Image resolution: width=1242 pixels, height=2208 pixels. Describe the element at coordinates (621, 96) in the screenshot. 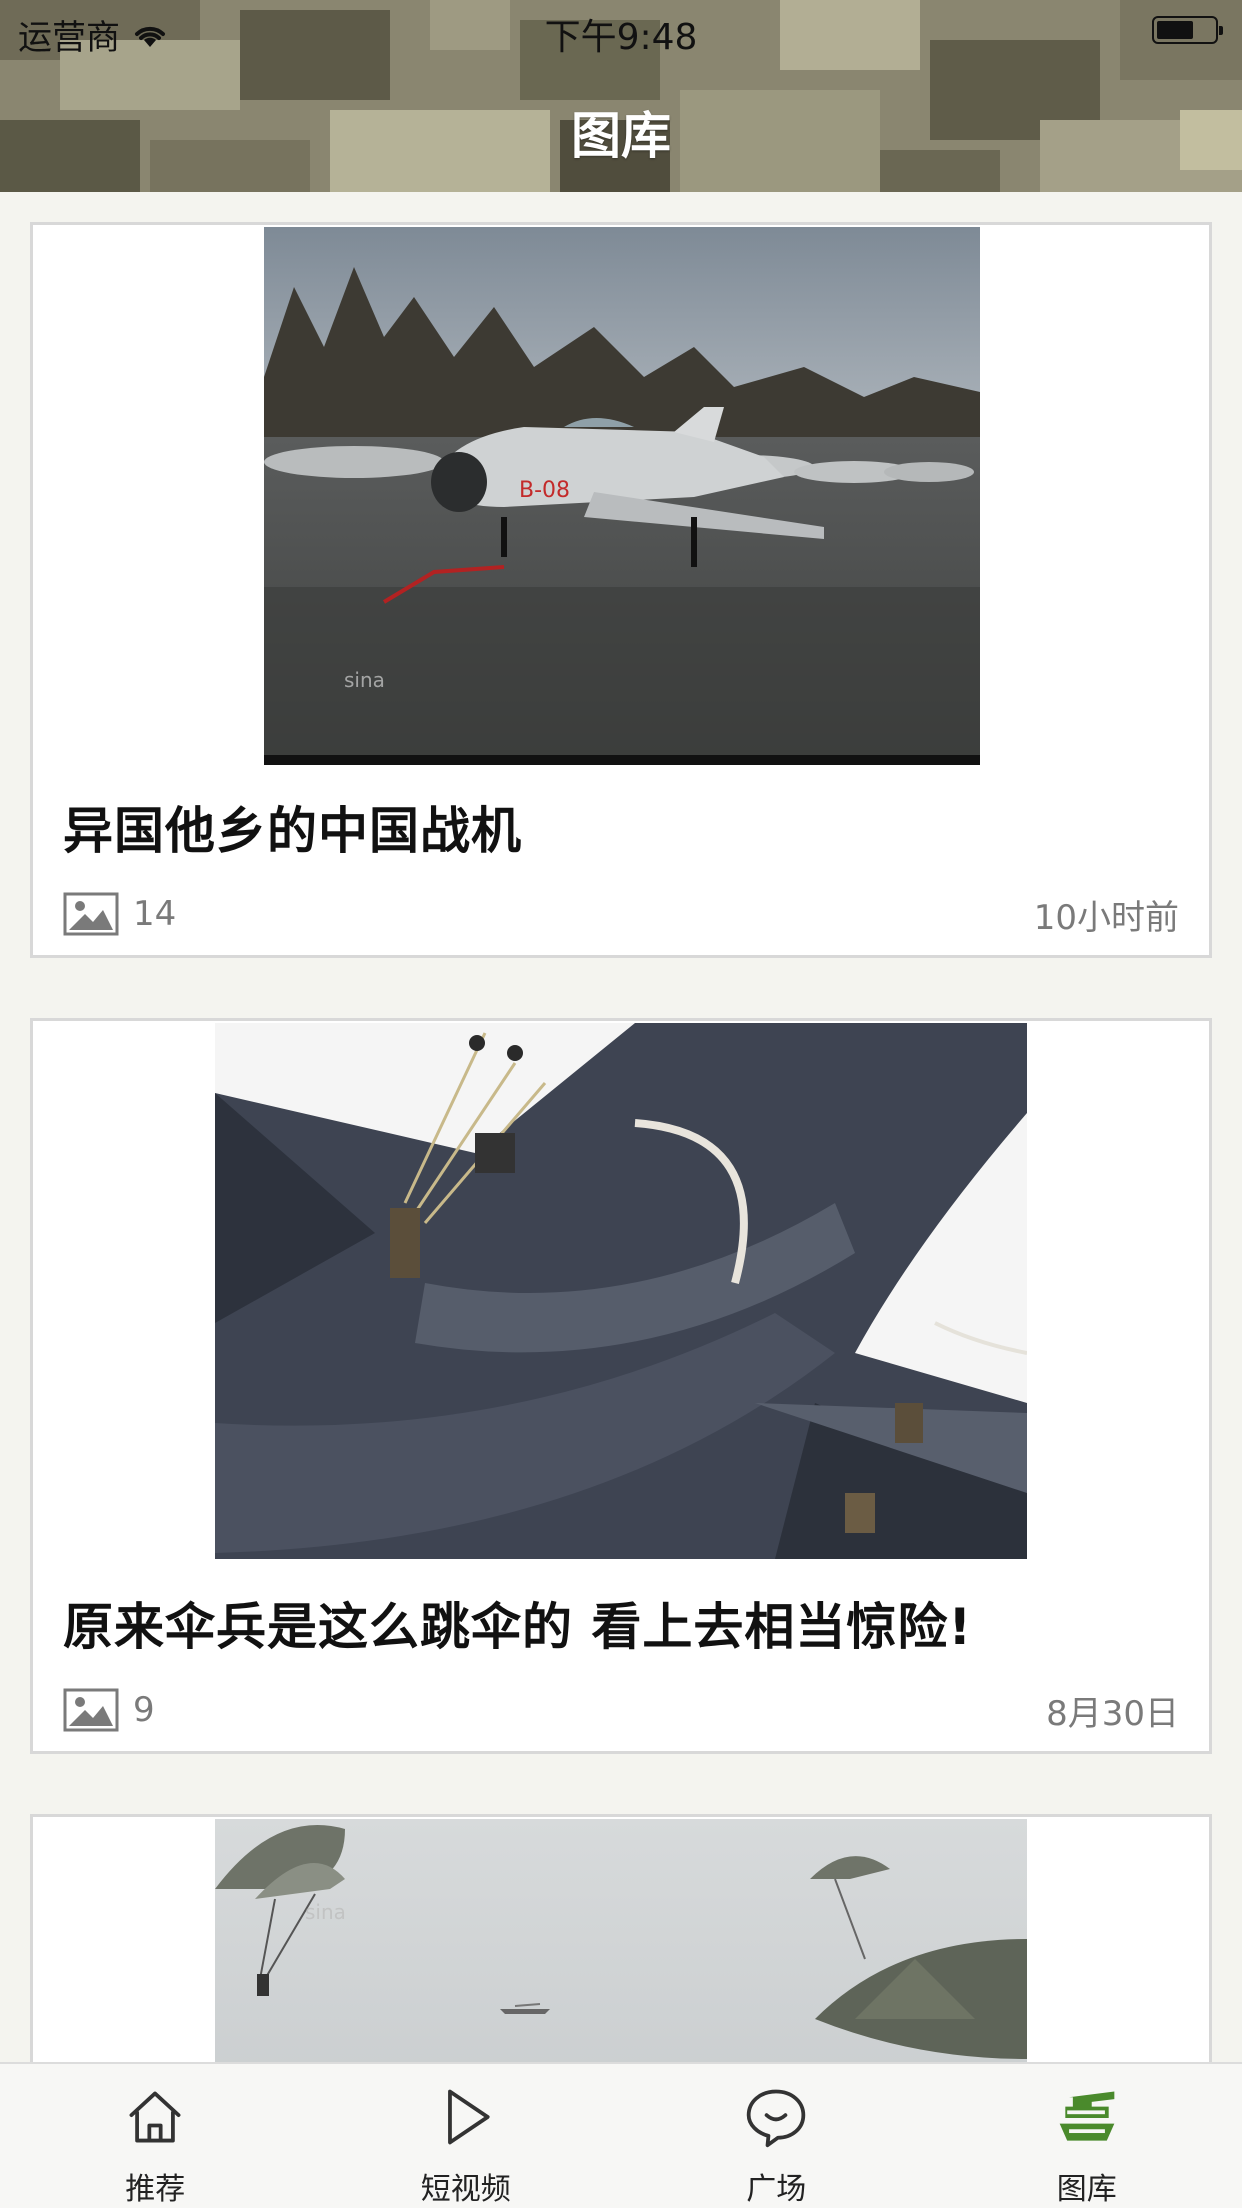

I see `header: 运营商 下午9:48 图库` at that location.